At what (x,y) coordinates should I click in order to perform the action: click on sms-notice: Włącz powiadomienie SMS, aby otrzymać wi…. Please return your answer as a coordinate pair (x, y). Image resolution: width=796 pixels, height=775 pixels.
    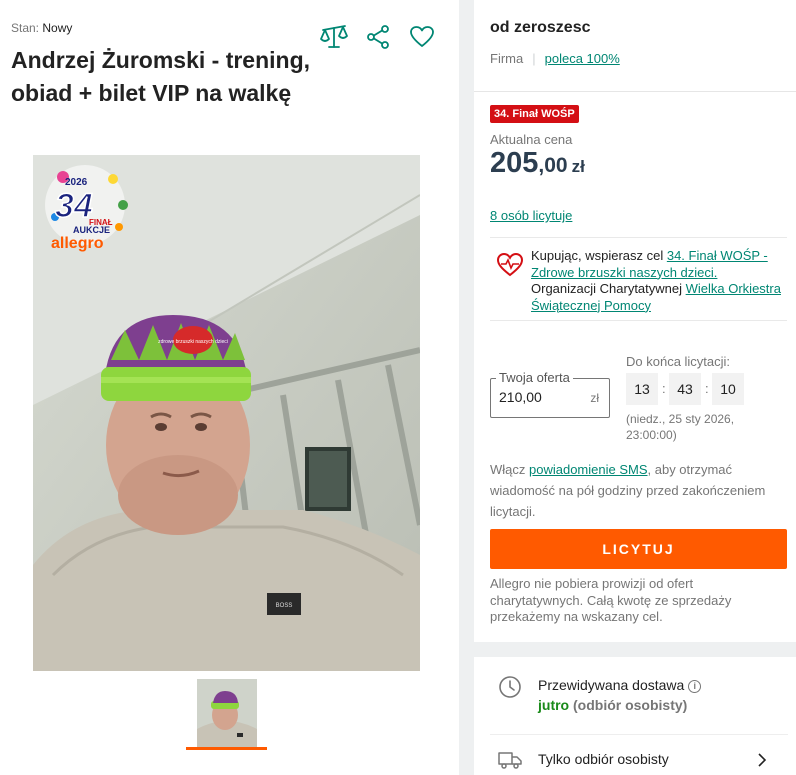
    Looking at the image, I should click on (638, 490).